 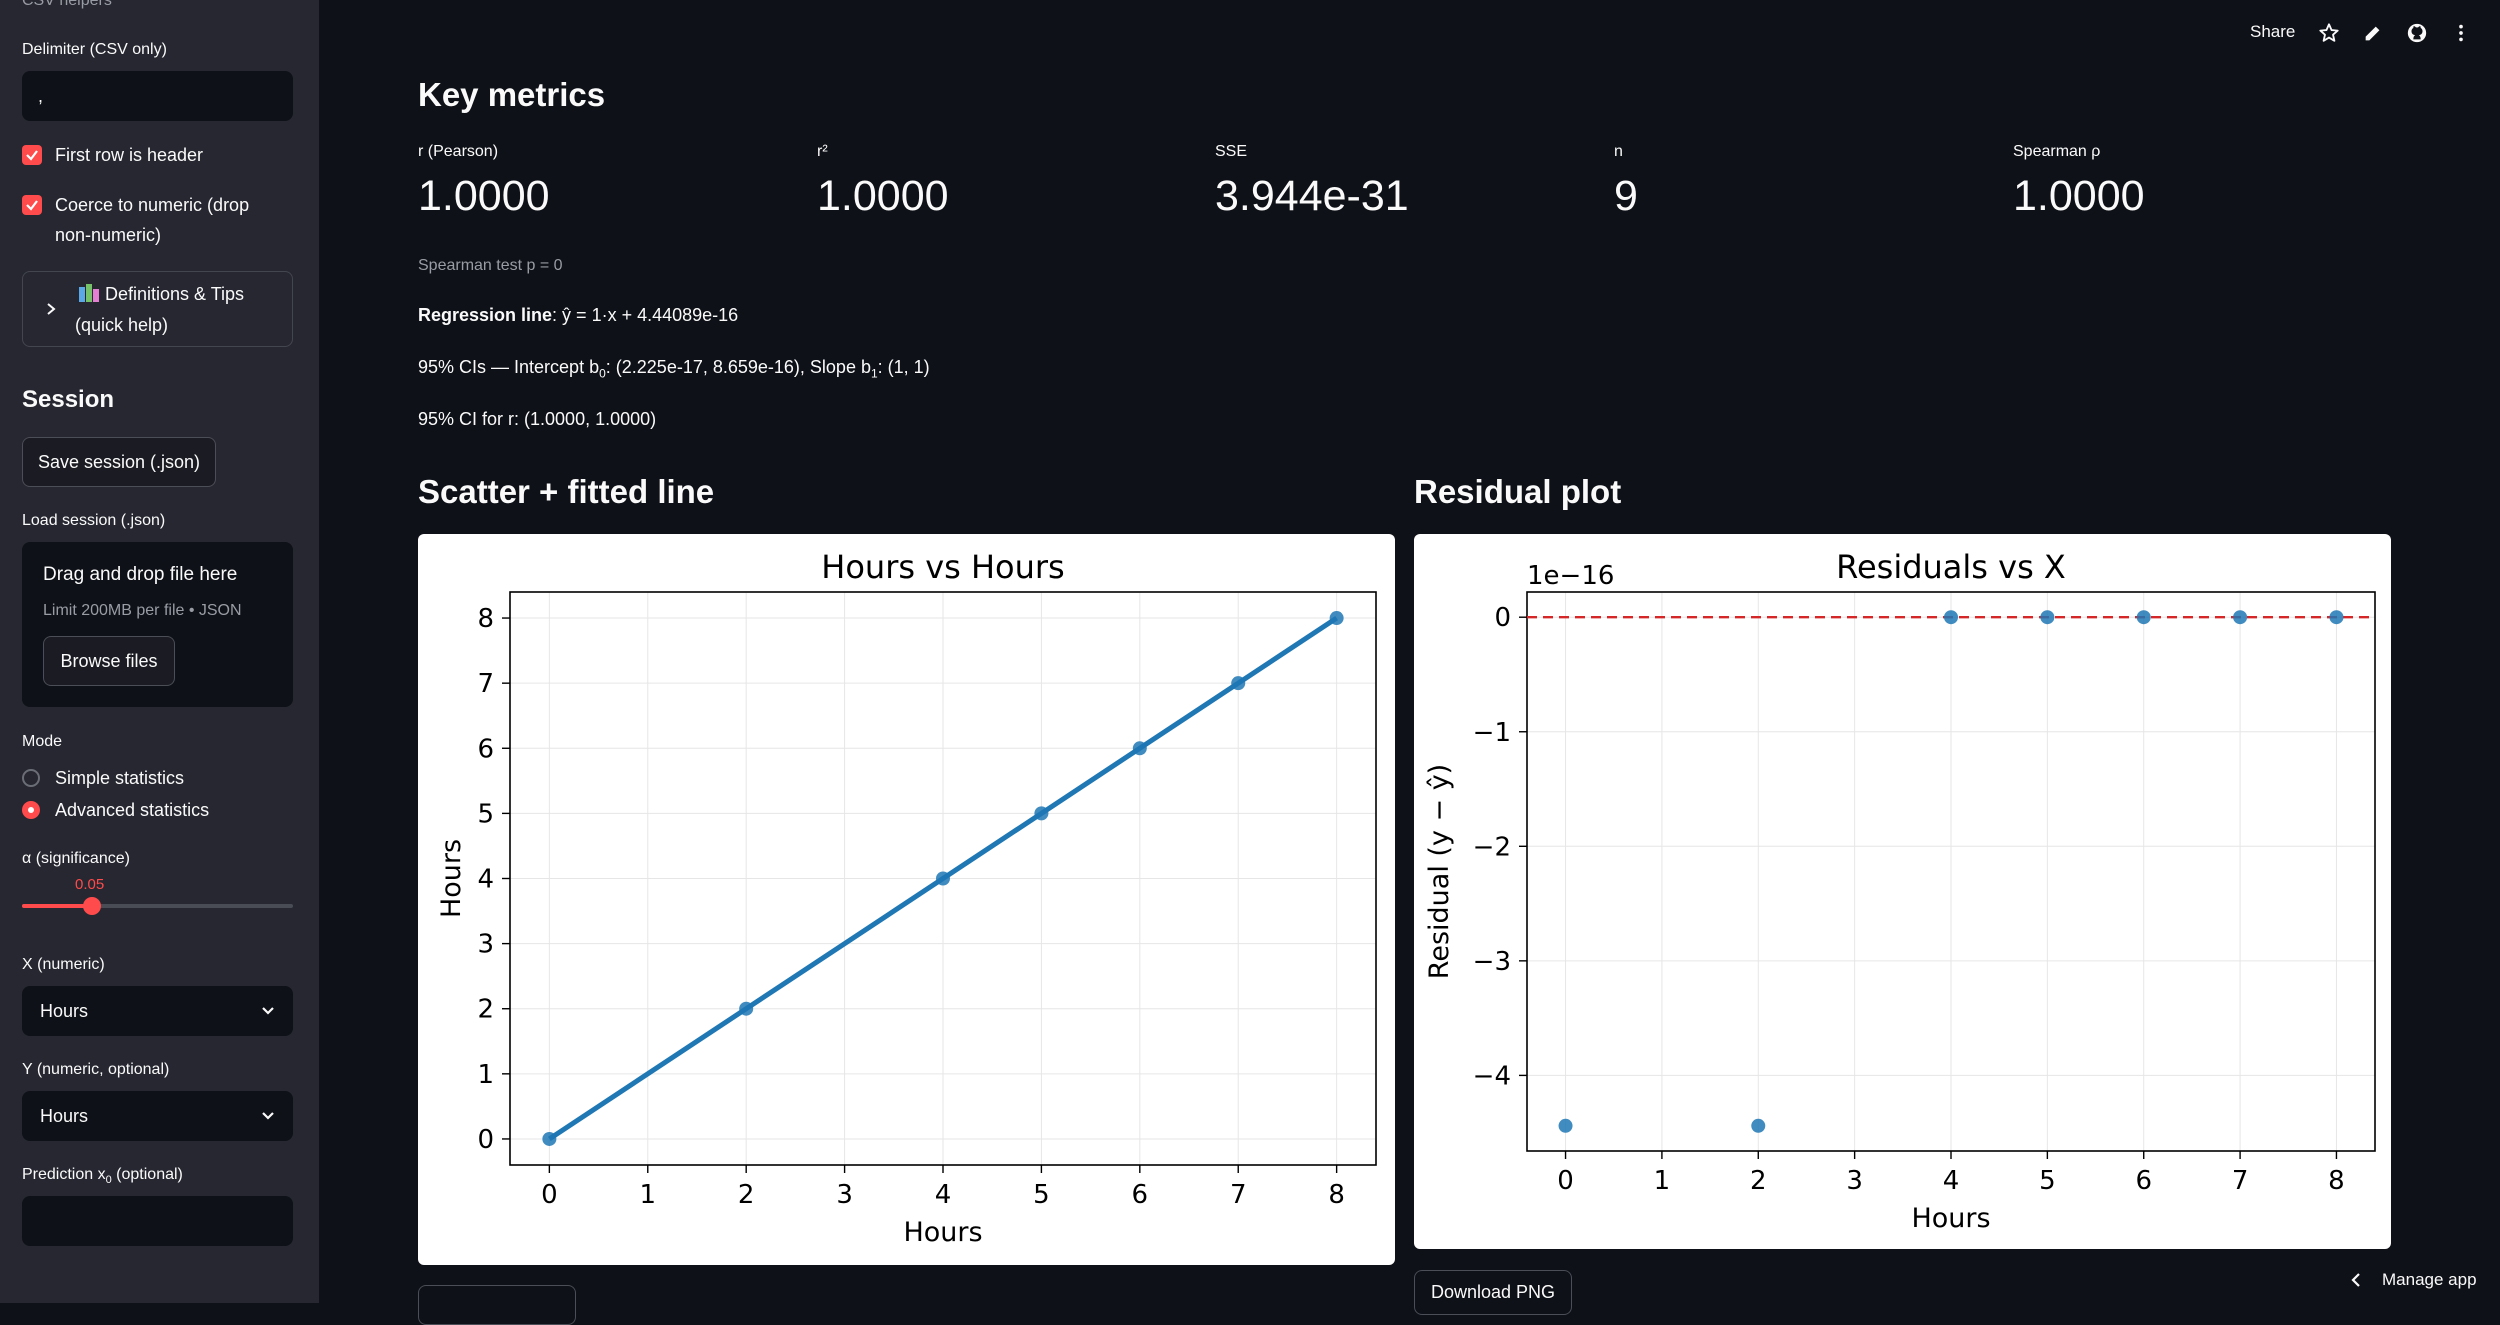 What do you see at coordinates (42, 741) in the screenshot?
I see `mode-label: Mode` at bounding box center [42, 741].